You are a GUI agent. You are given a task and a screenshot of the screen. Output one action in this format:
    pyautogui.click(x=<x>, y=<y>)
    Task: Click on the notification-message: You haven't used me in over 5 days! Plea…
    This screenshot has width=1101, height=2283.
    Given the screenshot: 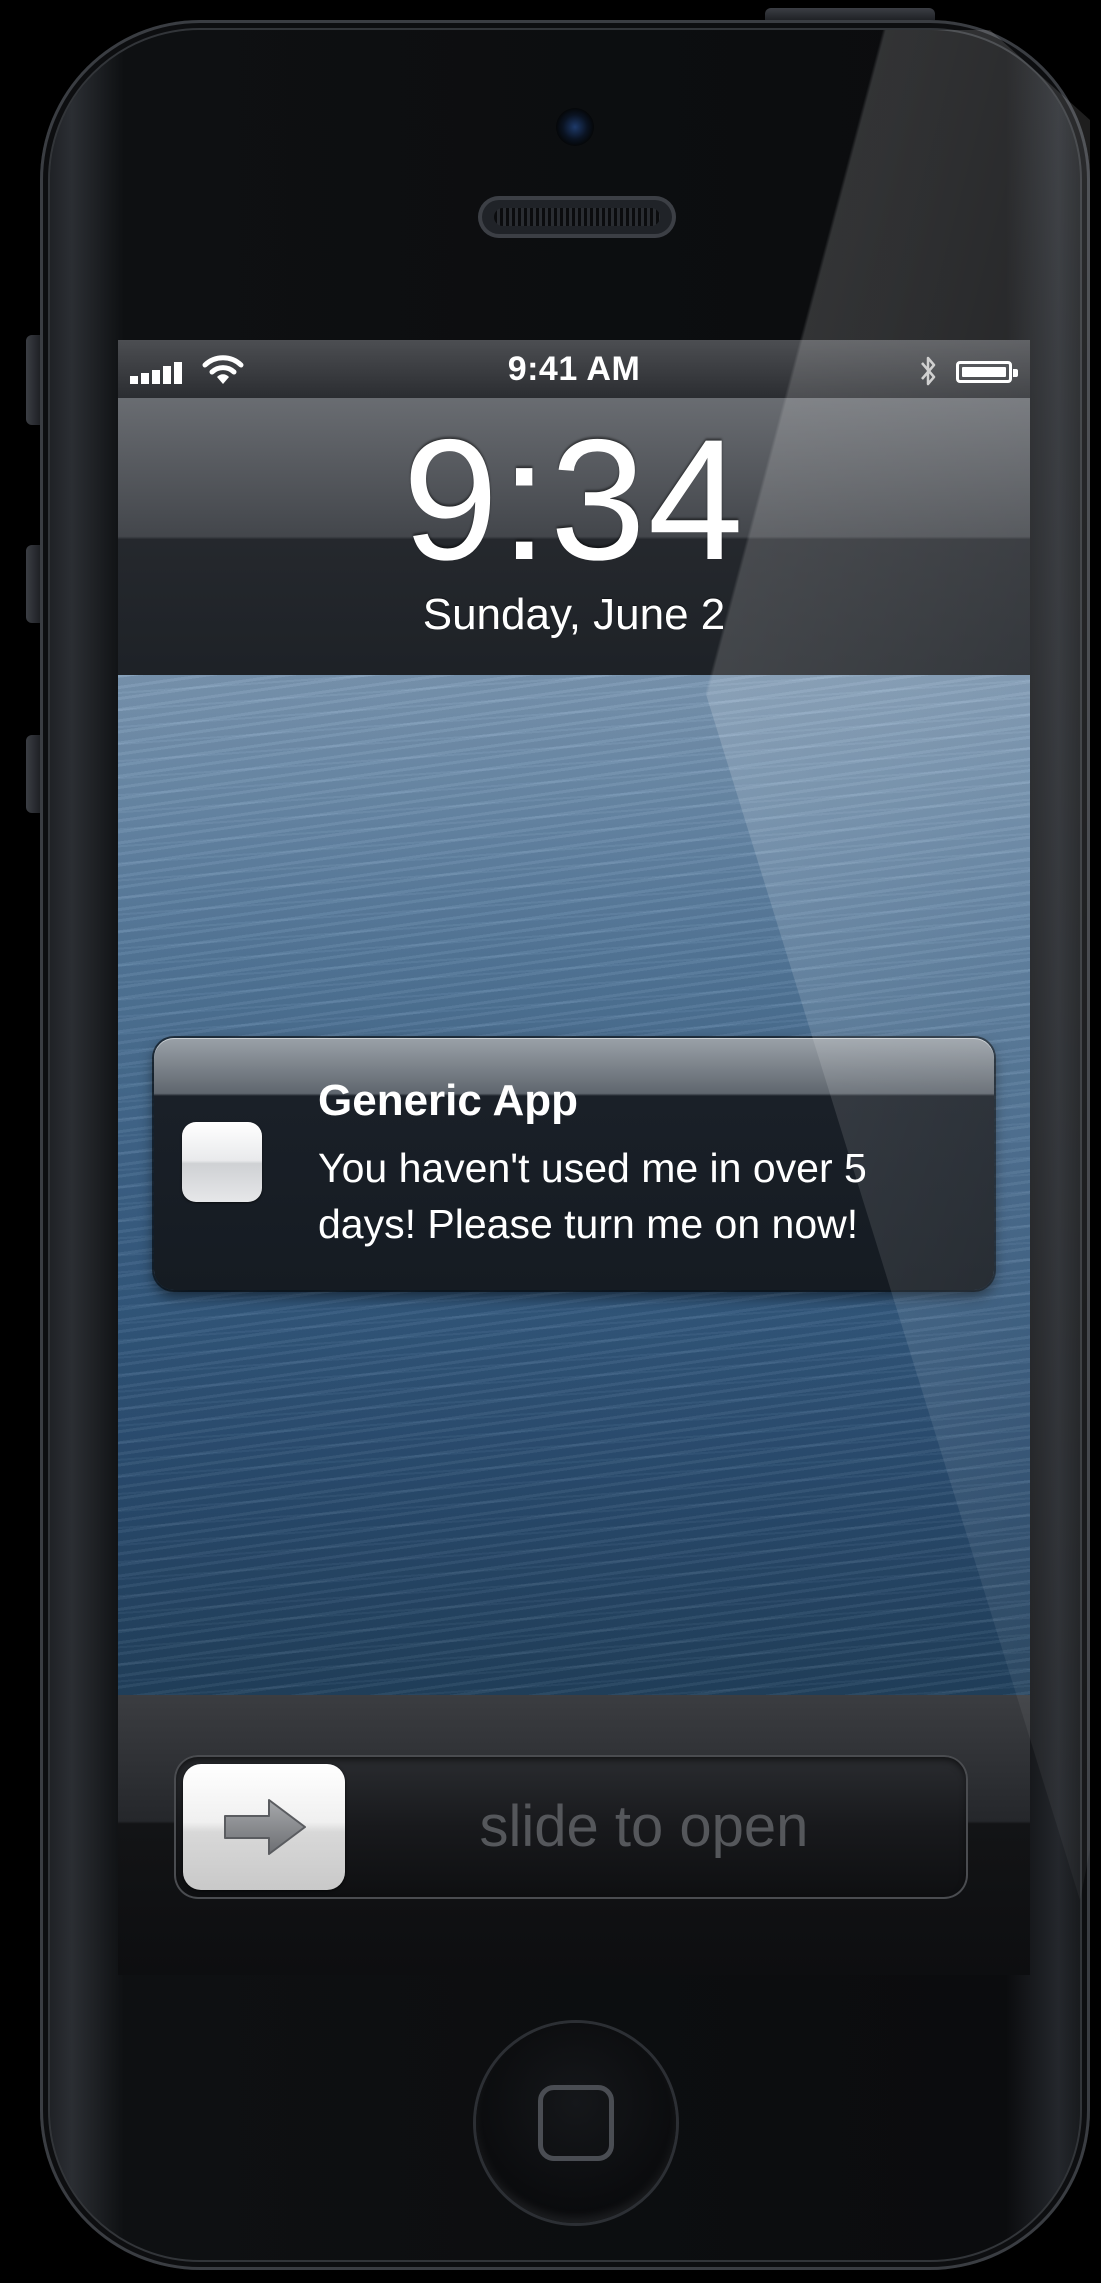 What is the action you would take?
    pyautogui.click(x=592, y=1196)
    